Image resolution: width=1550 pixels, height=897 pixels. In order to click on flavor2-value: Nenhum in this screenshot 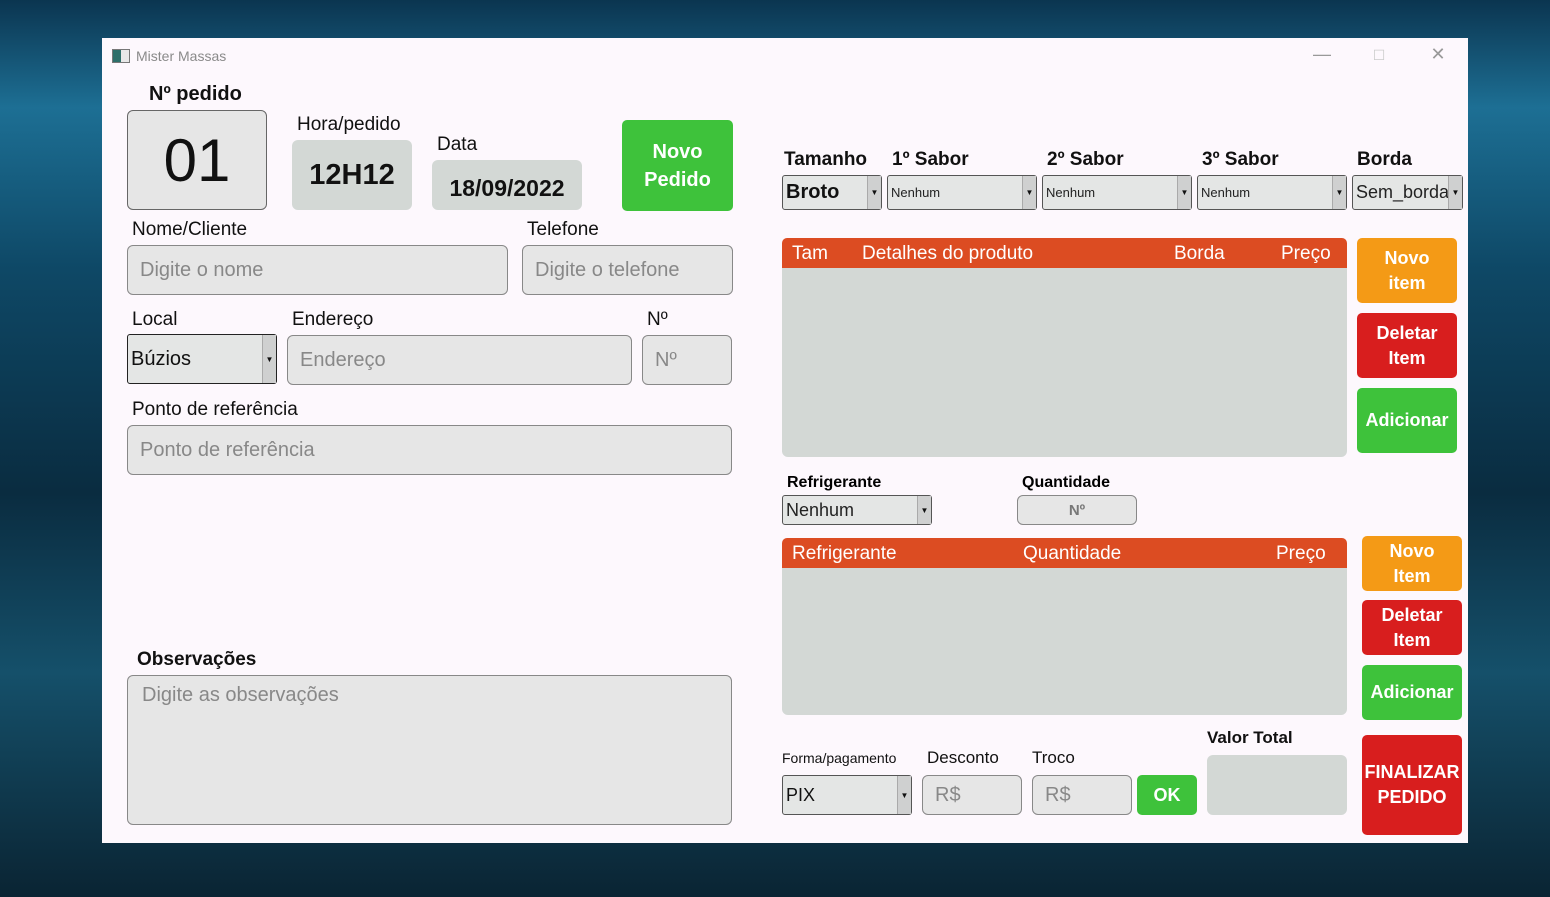, I will do `click(1071, 192)`.